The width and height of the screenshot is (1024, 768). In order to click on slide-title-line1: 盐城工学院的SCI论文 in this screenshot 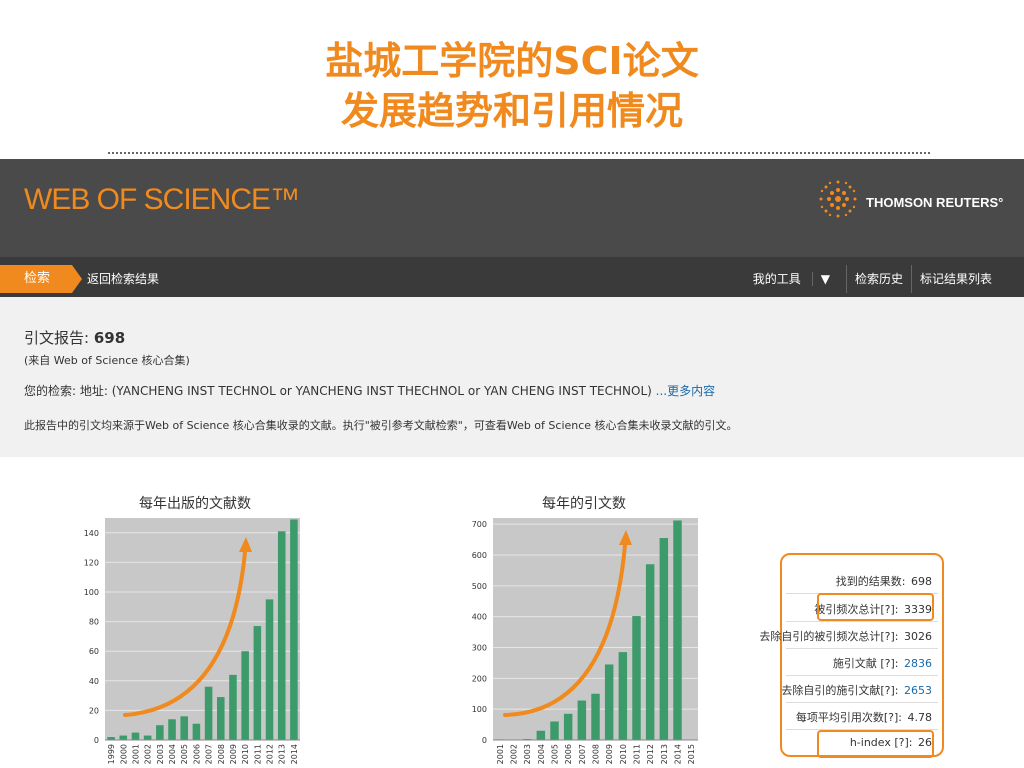, I will do `click(512, 61)`.